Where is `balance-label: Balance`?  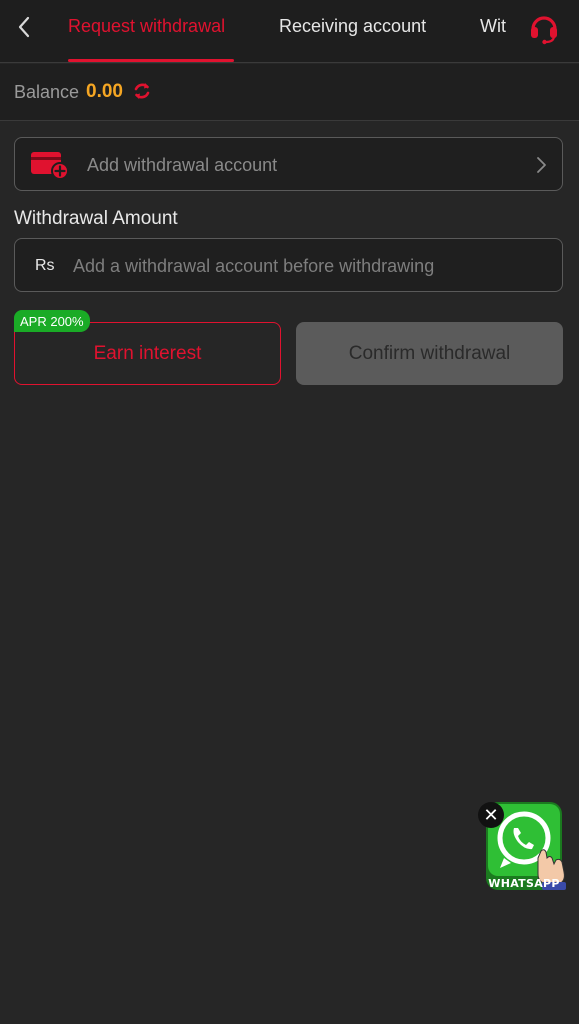
balance-label: Balance is located at coordinates (47, 92).